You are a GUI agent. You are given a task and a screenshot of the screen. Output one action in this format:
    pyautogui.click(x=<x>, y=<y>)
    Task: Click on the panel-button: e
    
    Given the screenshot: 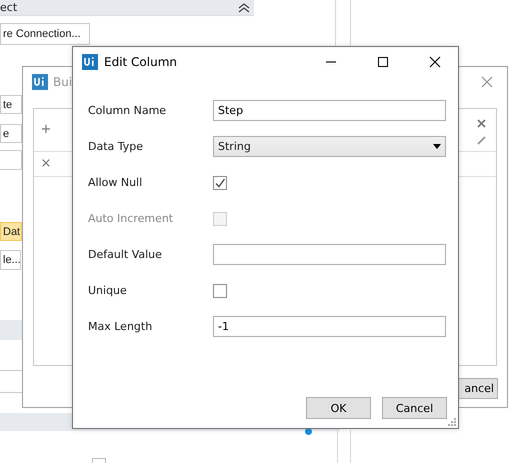 What is the action you would take?
    pyautogui.click(x=11, y=133)
    